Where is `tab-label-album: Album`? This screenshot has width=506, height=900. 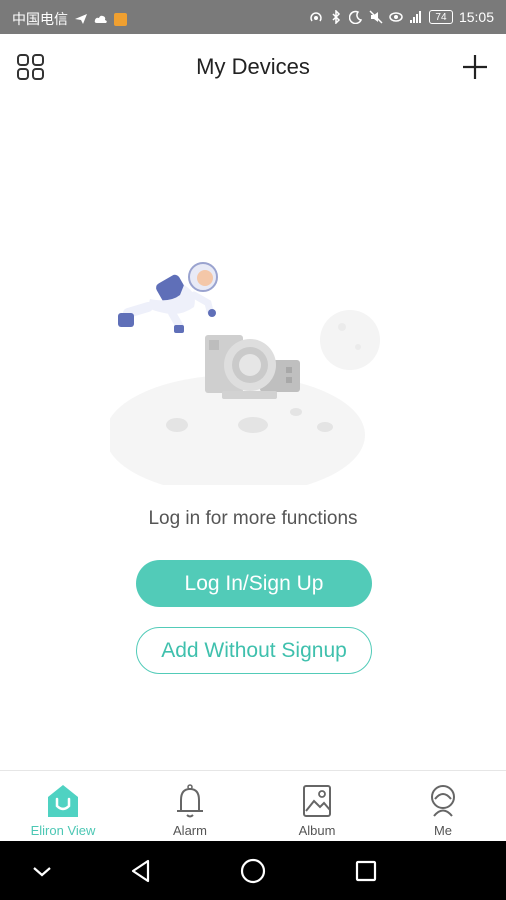
tab-label-album: Album is located at coordinates (317, 830).